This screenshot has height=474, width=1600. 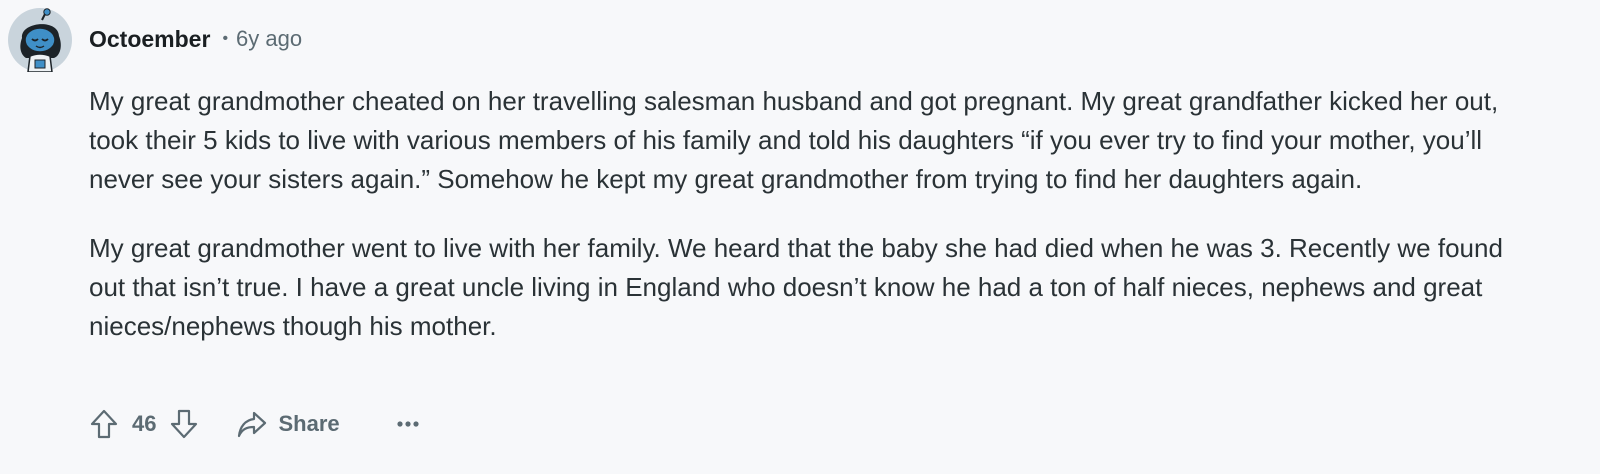 I want to click on downvote-button, so click(x=184, y=424).